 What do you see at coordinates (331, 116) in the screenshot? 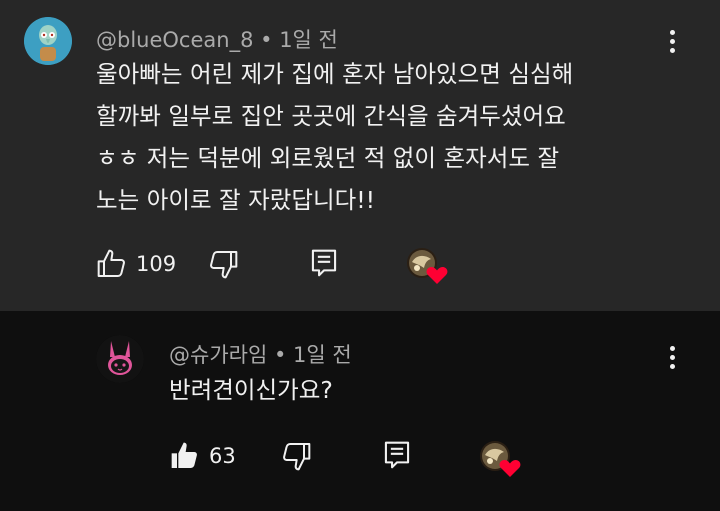
I see `comment-line: 할까봐 일부로 집안 곳곳에 간식을 숨겨두셨어요` at bounding box center [331, 116].